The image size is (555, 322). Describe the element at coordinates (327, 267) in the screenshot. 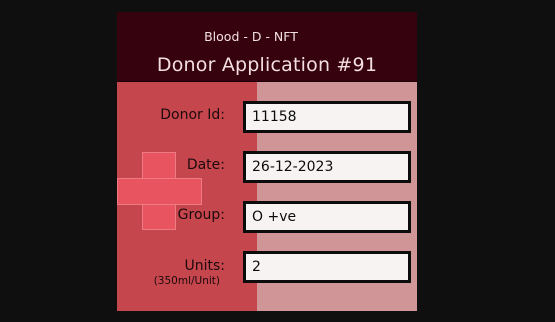

I see `units-field: 2` at that location.